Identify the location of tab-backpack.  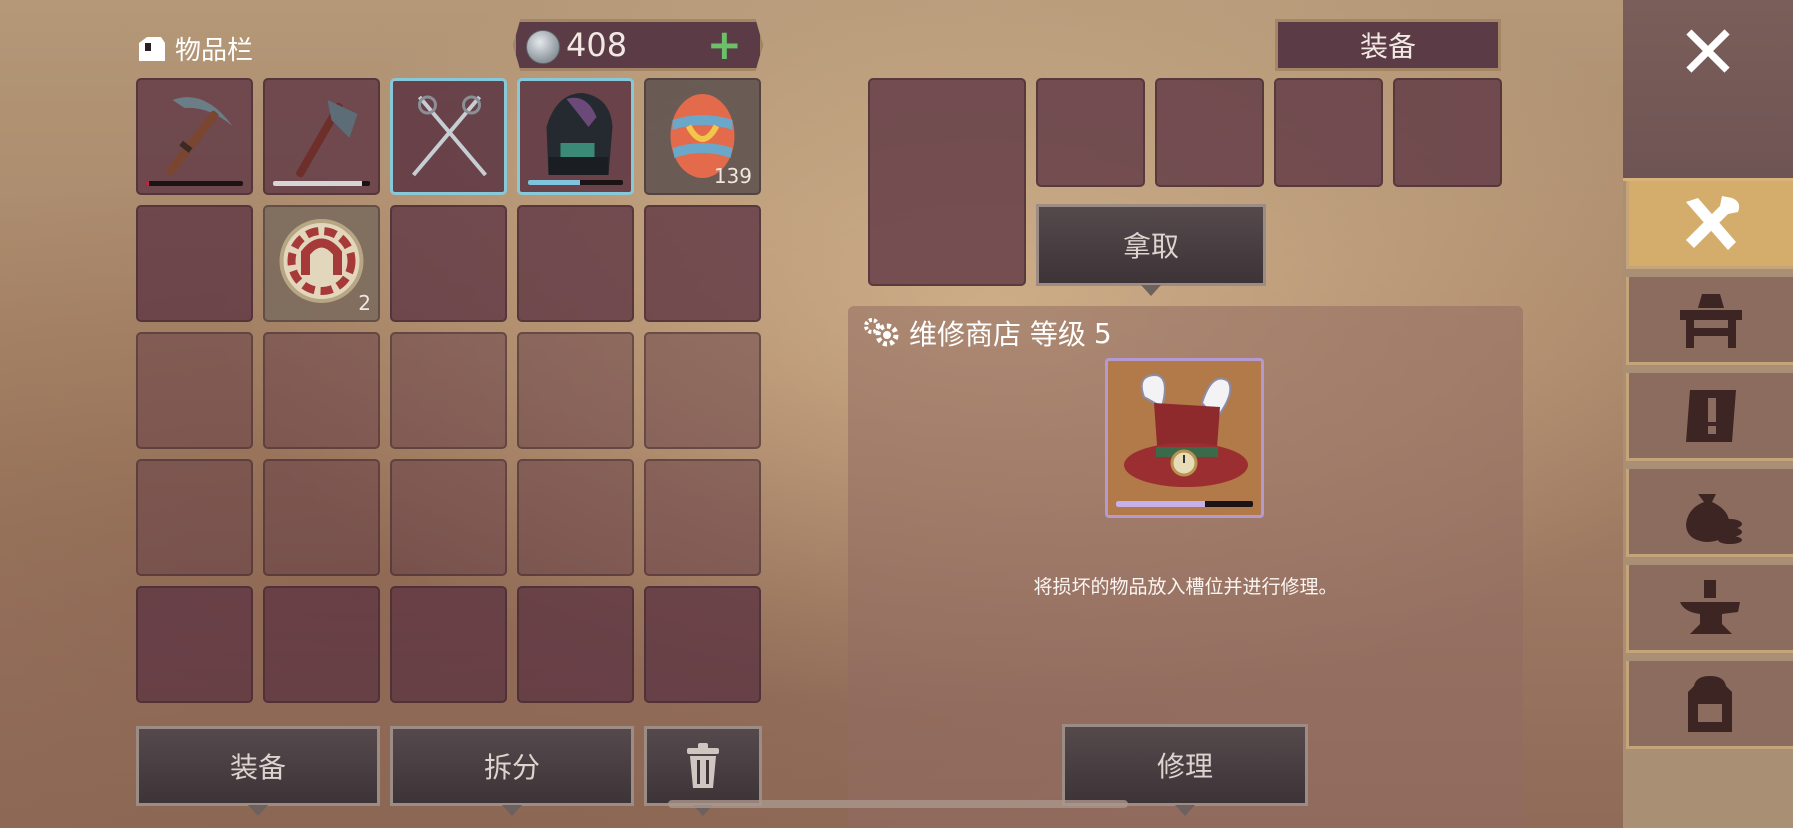
(1709, 705).